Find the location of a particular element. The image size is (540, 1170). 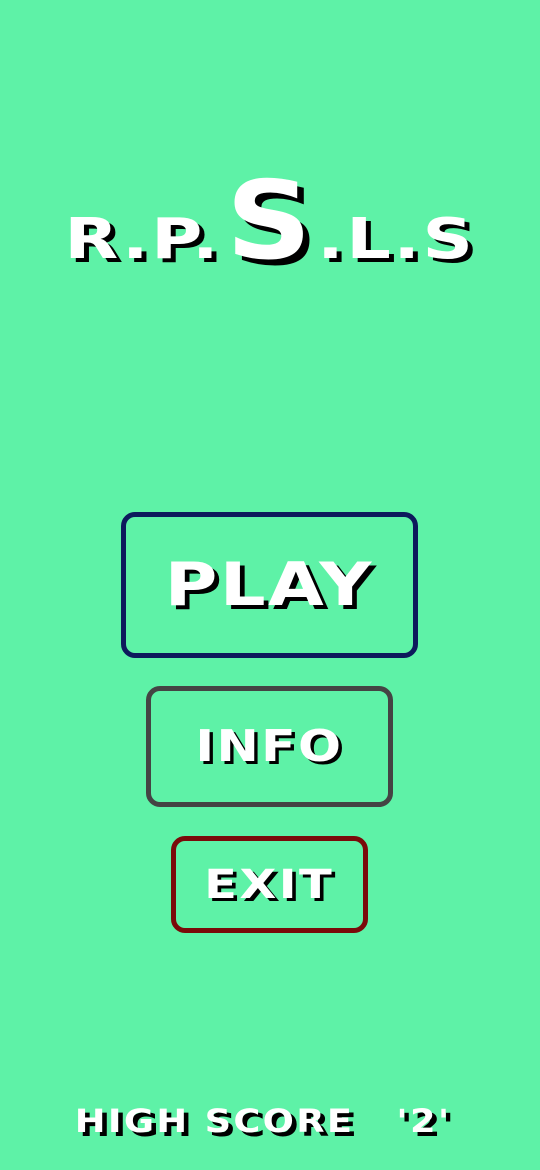

title-big-letter: S is located at coordinates (269, 221).